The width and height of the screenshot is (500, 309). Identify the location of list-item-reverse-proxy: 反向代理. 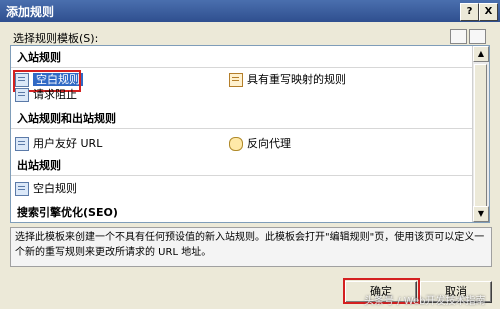
(260, 144).